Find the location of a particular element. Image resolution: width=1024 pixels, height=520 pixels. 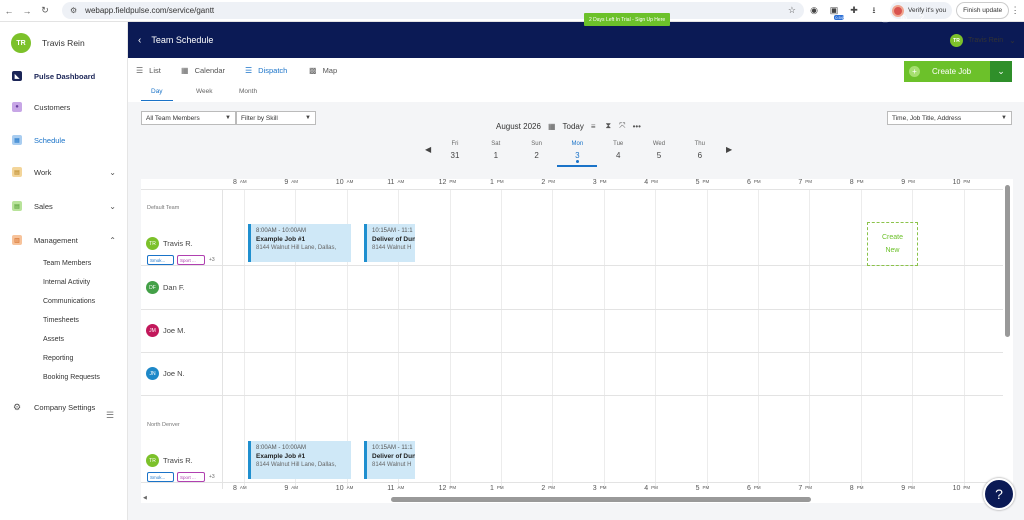

member-row-joe-n: JN Joe N. is located at coordinates (165, 373).